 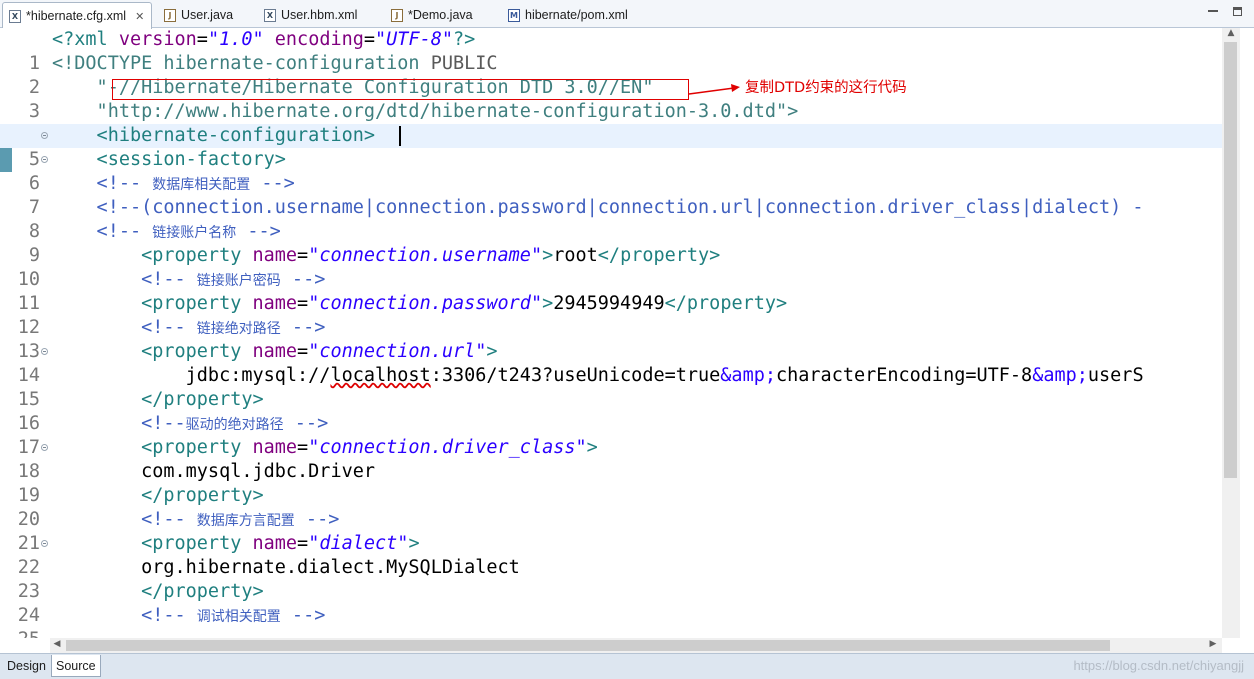 I want to click on tab-source: Source, so click(x=76, y=666).